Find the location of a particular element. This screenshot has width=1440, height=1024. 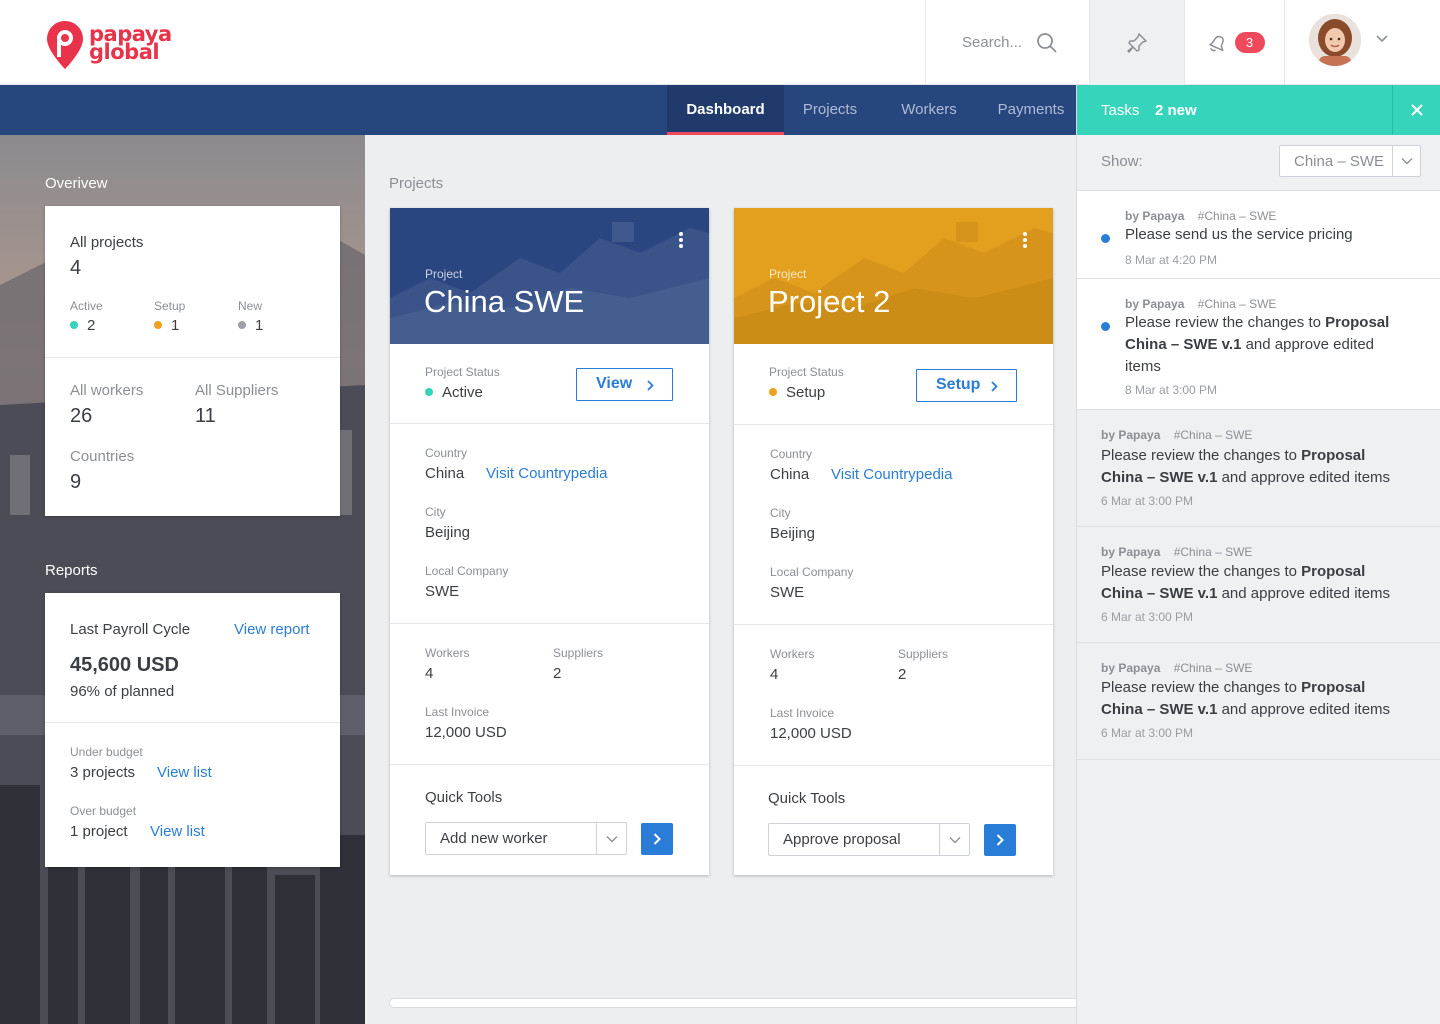

suppliers-value: 2 is located at coordinates (902, 674).